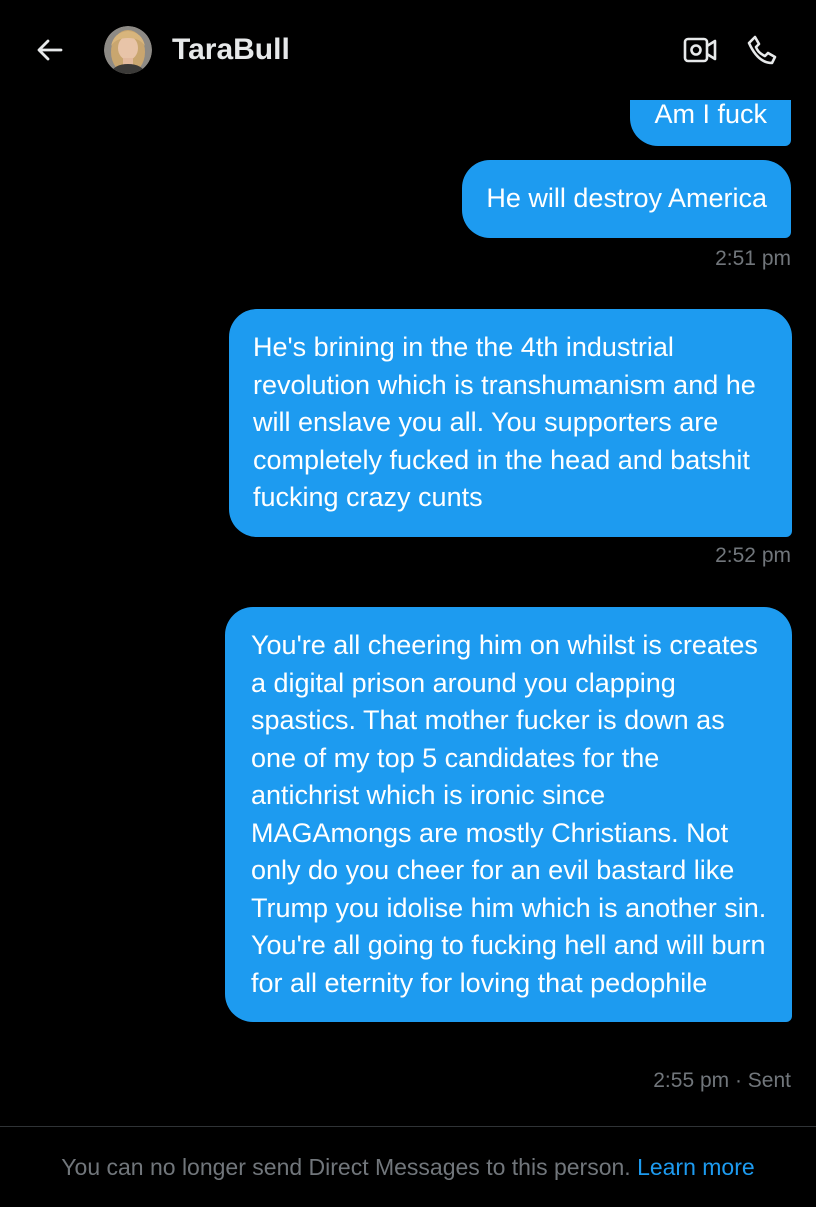 Image resolution: width=816 pixels, height=1207 pixels. I want to click on back-button, so click(50, 50).